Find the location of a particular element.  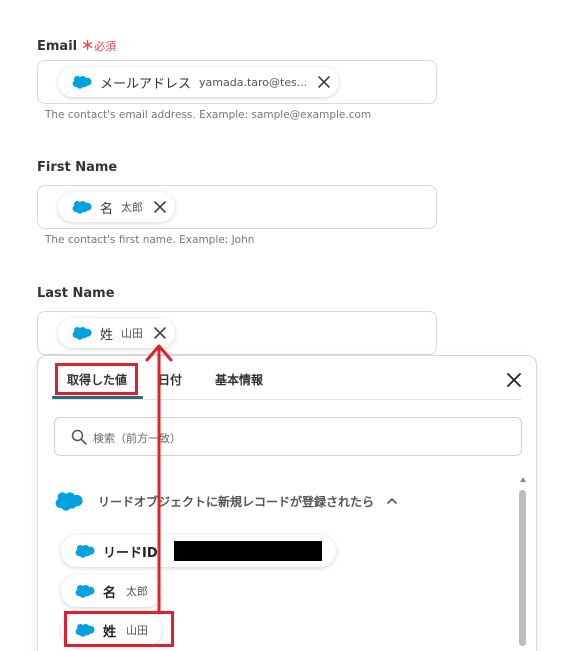

first-name-field: 名 太郎 is located at coordinates (237, 207).